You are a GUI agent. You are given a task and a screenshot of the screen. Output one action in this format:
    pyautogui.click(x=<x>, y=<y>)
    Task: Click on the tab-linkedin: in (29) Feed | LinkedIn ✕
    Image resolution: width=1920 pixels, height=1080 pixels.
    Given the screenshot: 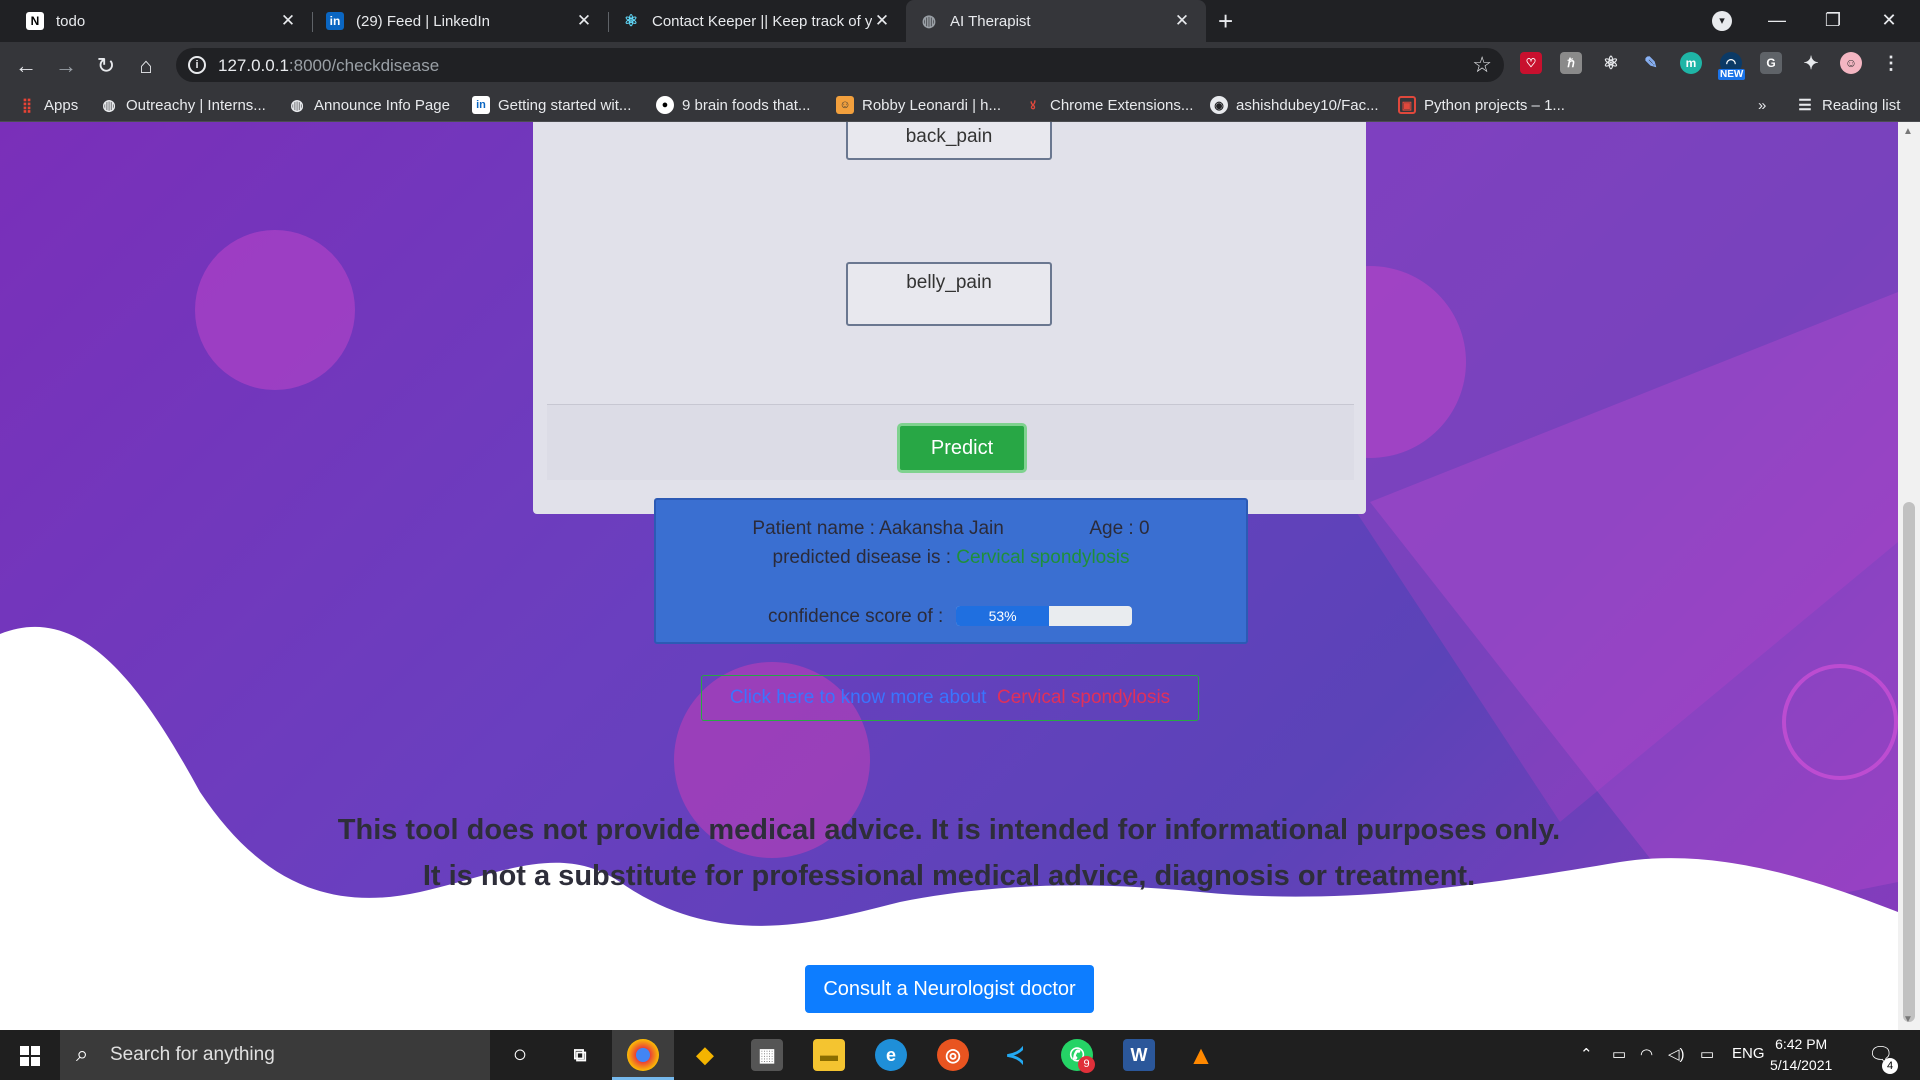 What is the action you would take?
    pyautogui.click(x=460, y=21)
    